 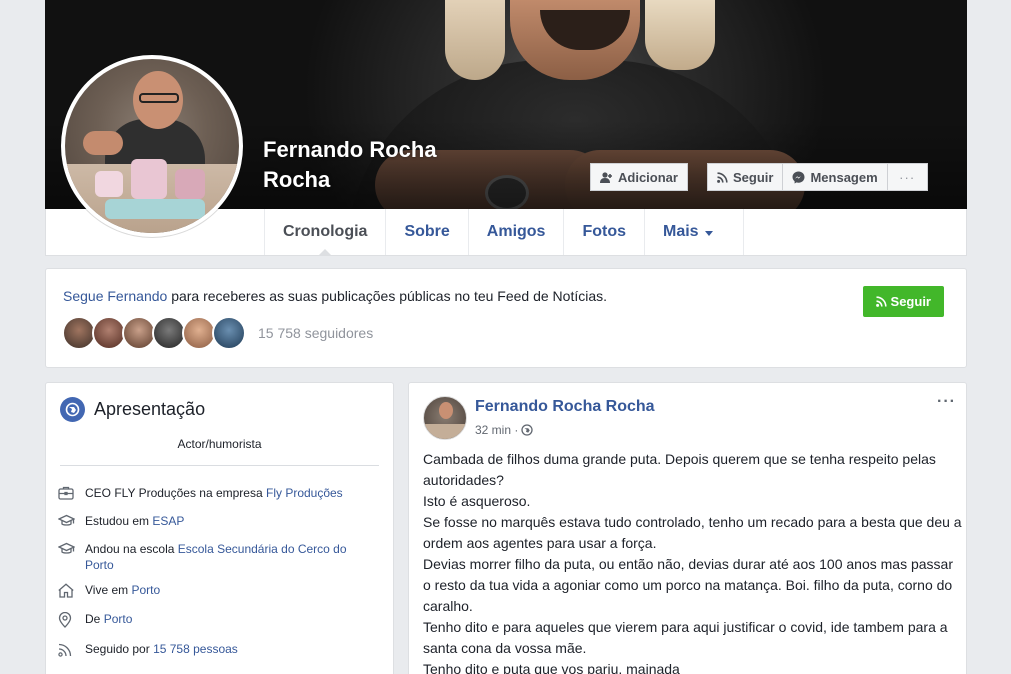 I want to click on follow-cover-button: Seguir, so click(x=745, y=177).